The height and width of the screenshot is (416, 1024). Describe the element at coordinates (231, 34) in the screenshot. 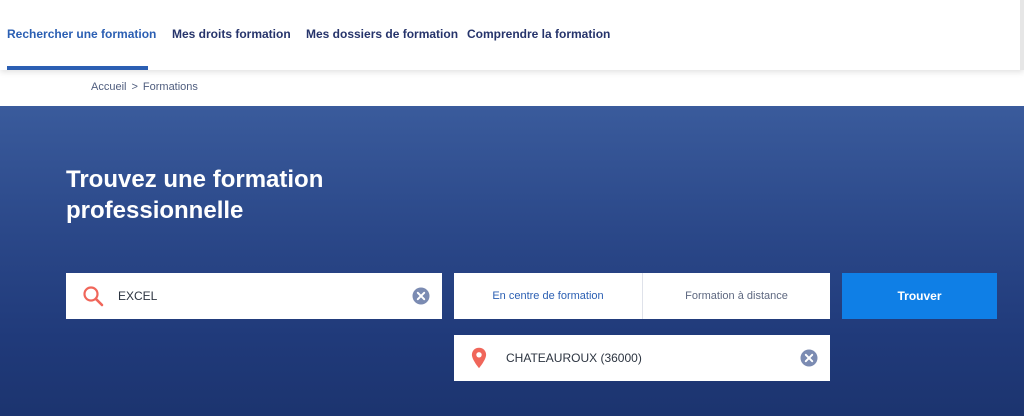

I see `tab-mes-droits-formation: Mes droits formation` at that location.